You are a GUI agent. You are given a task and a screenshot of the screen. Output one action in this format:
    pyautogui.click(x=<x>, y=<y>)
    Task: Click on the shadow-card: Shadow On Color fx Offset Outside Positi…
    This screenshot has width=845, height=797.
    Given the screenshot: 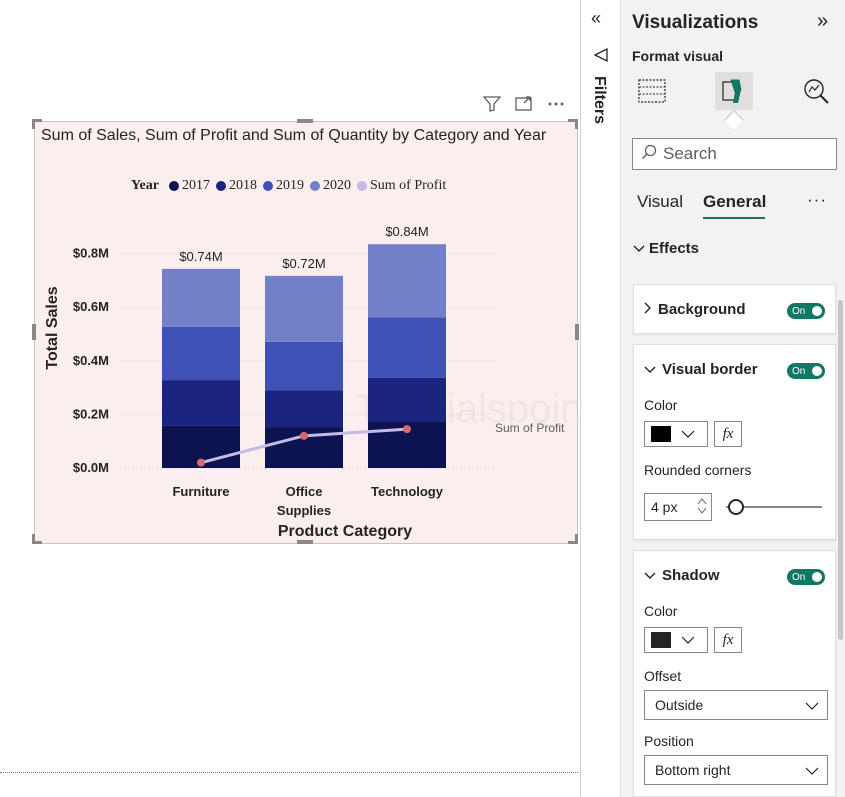 What is the action you would take?
    pyautogui.click(x=734, y=673)
    